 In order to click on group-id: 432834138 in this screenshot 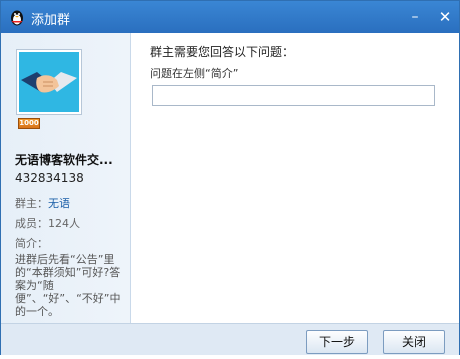, I will do `click(49, 178)`.